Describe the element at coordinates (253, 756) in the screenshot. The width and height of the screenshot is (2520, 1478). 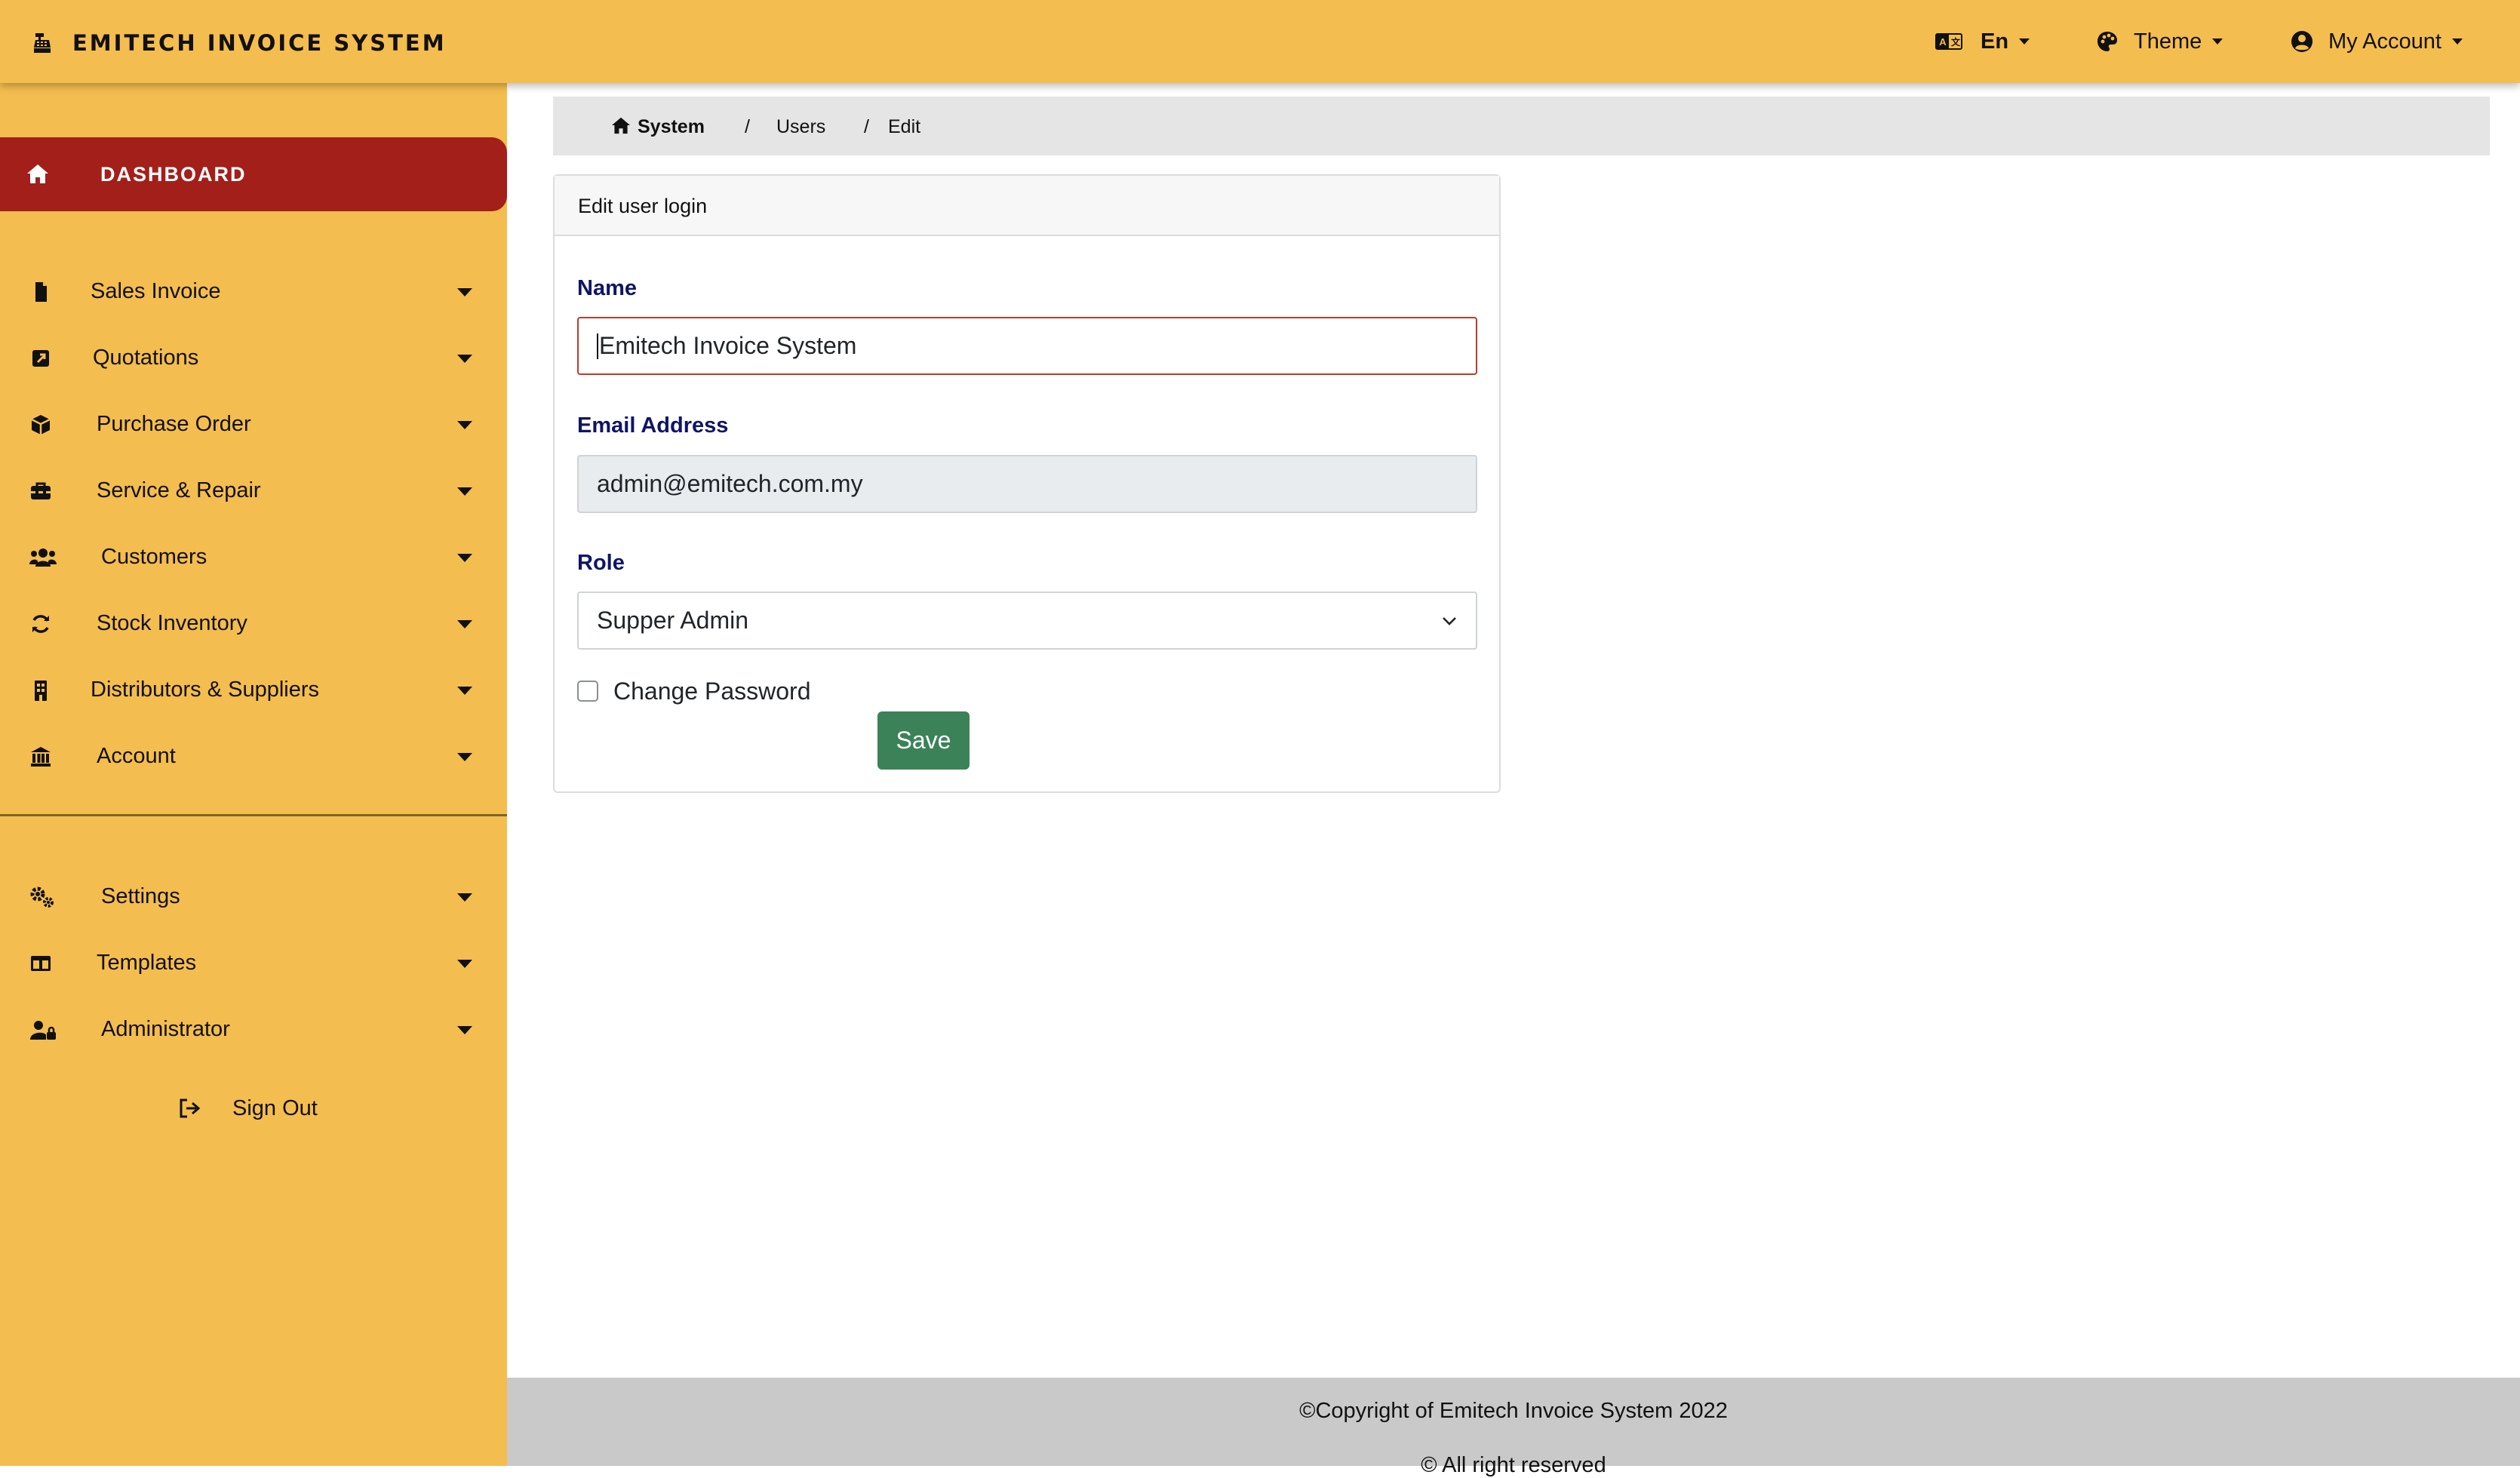
I see `sidebar-item-account: Account` at that location.